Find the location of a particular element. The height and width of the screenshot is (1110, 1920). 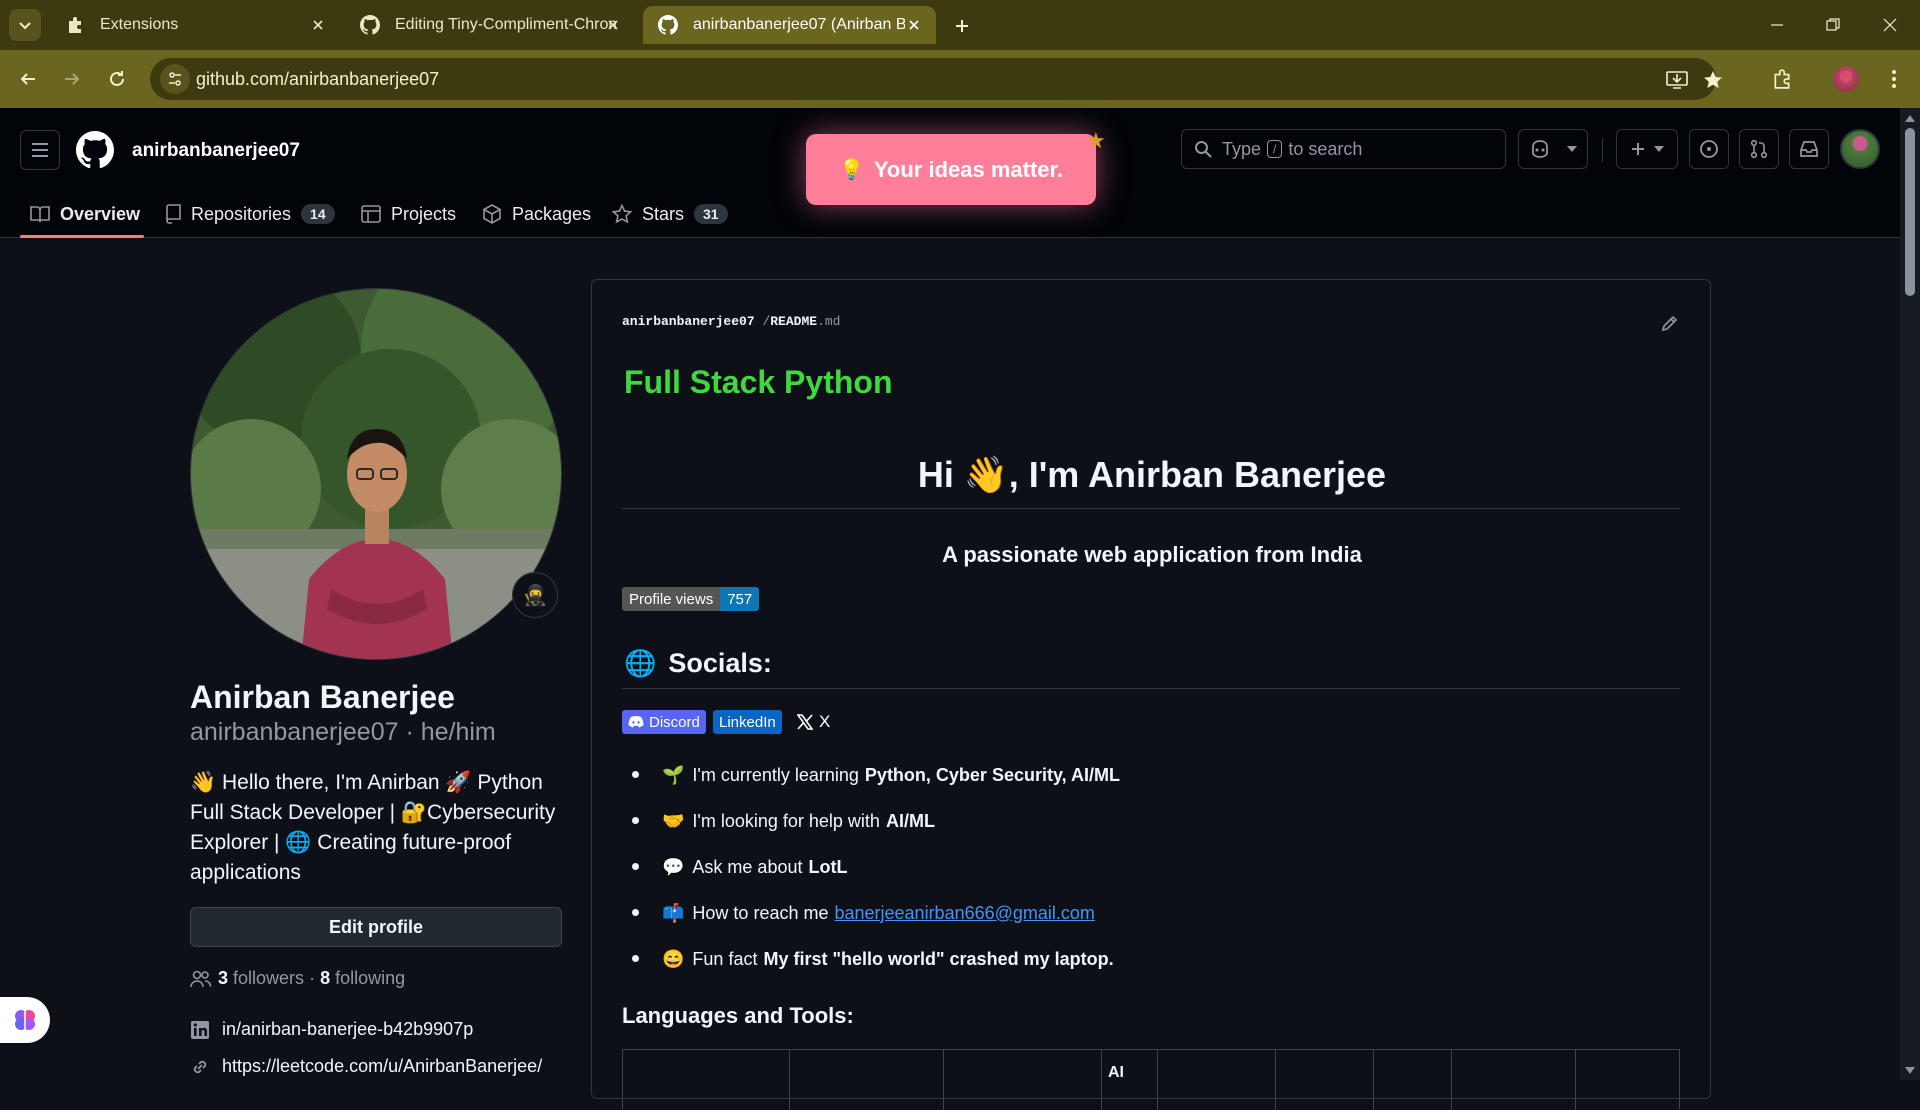

list-item-text: I'm looking for help with is located at coordinates (786, 820).